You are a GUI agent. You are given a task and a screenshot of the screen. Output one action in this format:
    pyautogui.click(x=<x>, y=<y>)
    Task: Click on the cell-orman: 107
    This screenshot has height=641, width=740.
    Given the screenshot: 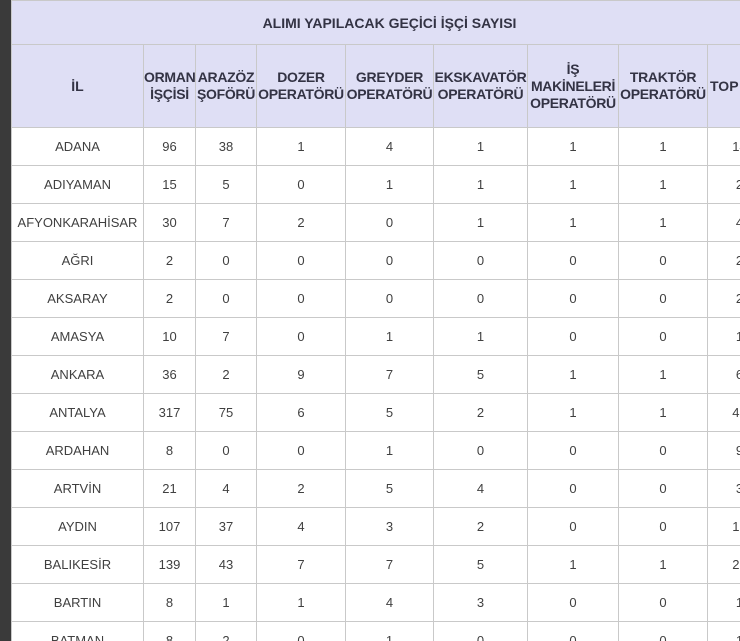 What is the action you would take?
    pyautogui.click(x=169, y=526)
    